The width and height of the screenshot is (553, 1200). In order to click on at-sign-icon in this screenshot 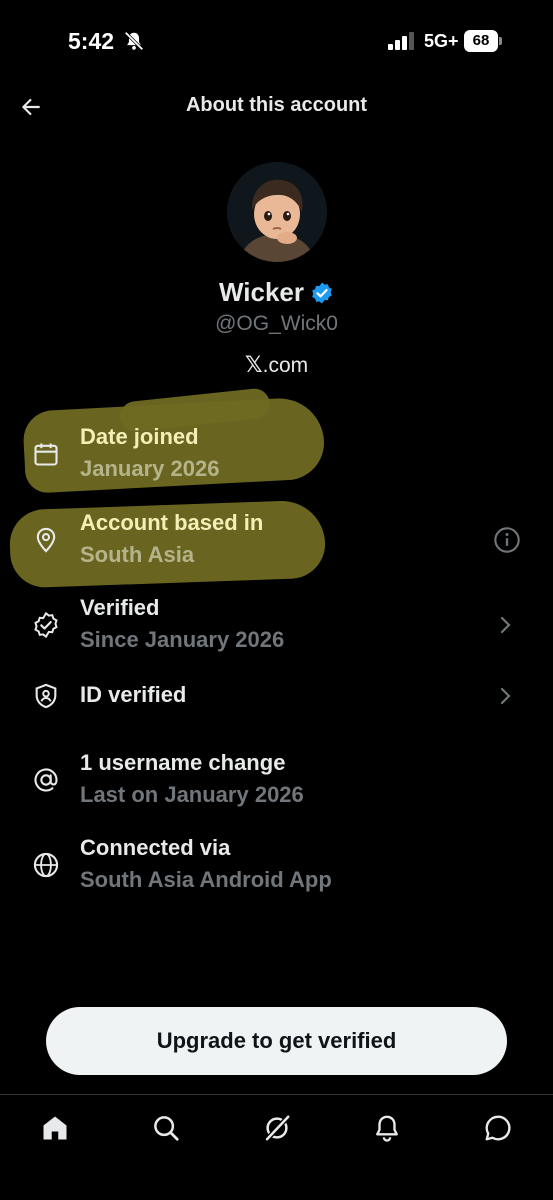, I will do `click(46, 780)`.